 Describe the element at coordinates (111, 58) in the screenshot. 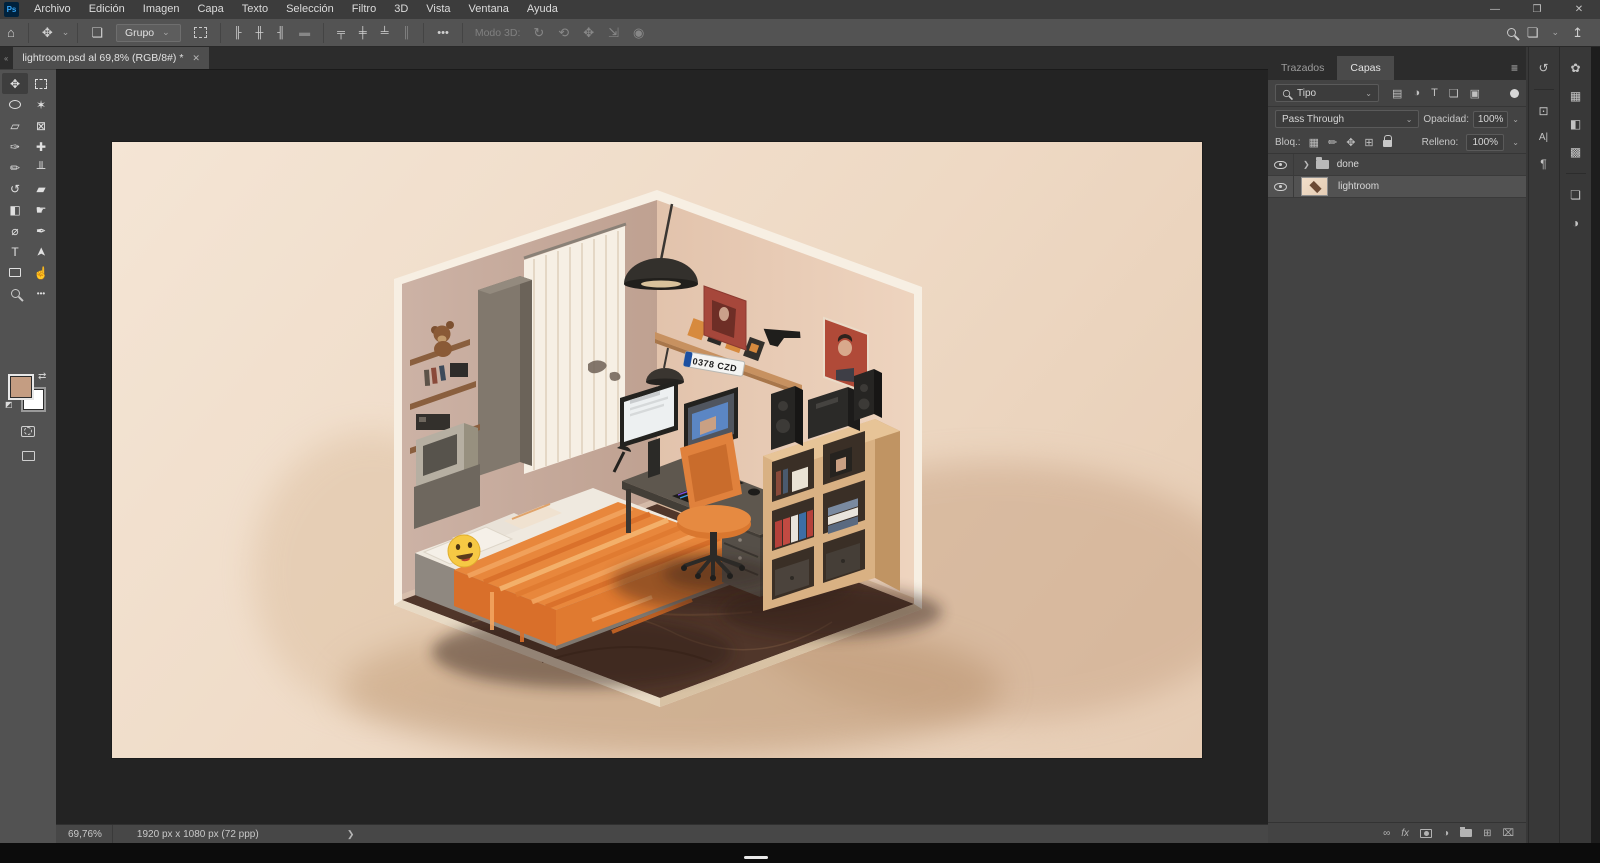

I see `document-tab: lightroom.psd al 69,8% (RGB/8#) * ✕` at that location.